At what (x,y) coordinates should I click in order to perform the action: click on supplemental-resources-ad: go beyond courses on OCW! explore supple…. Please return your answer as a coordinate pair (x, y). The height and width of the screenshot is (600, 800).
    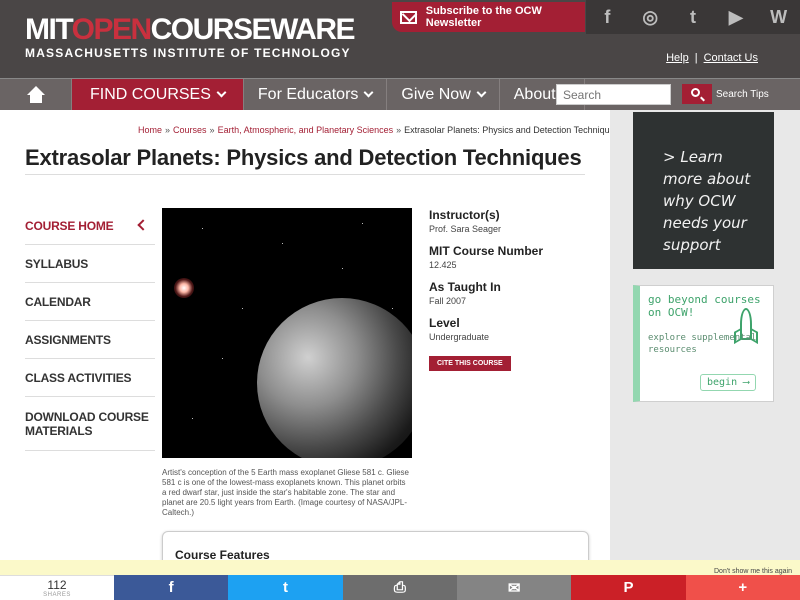
    Looking at the image, I should click on (703, 343).